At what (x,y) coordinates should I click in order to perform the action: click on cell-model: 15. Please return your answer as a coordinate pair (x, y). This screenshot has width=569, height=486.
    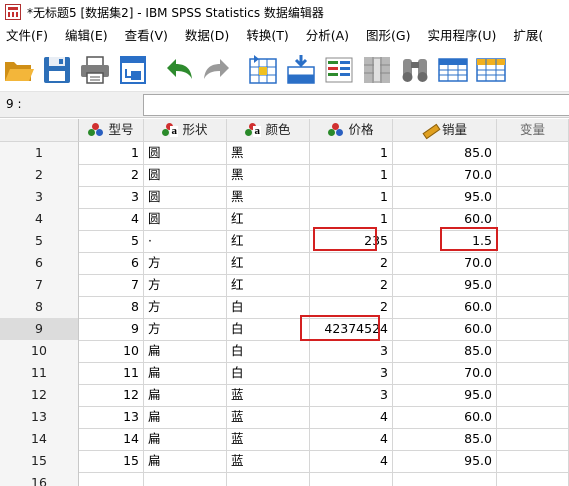
    Looking at the image, I should click on (111, 461).